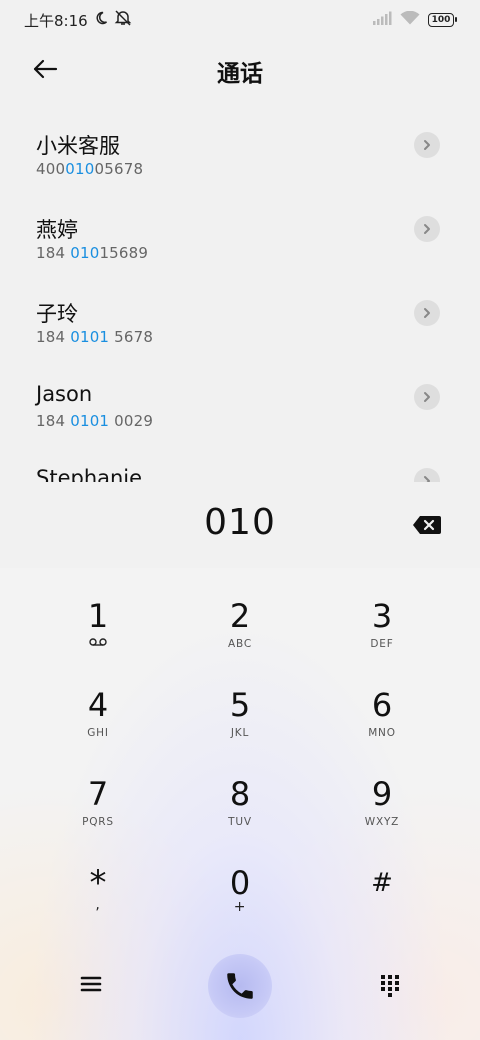 This screenshot has height=1040, width=480. I want to click on status-right: 100, so click(414, 19).